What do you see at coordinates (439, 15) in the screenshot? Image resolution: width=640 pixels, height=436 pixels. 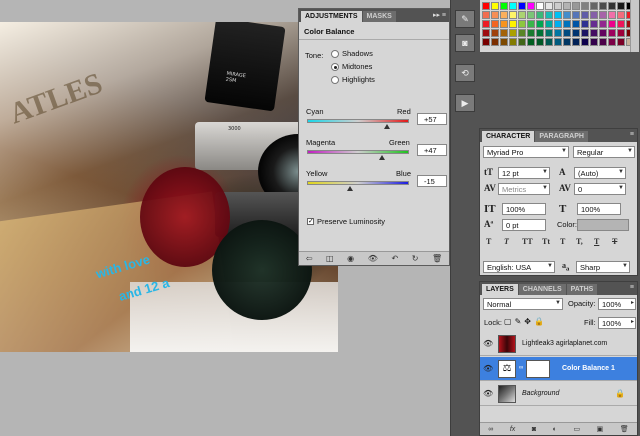 I see `panel-menu-icon: ▸▸ ≡` at bounding box center [439, 15].